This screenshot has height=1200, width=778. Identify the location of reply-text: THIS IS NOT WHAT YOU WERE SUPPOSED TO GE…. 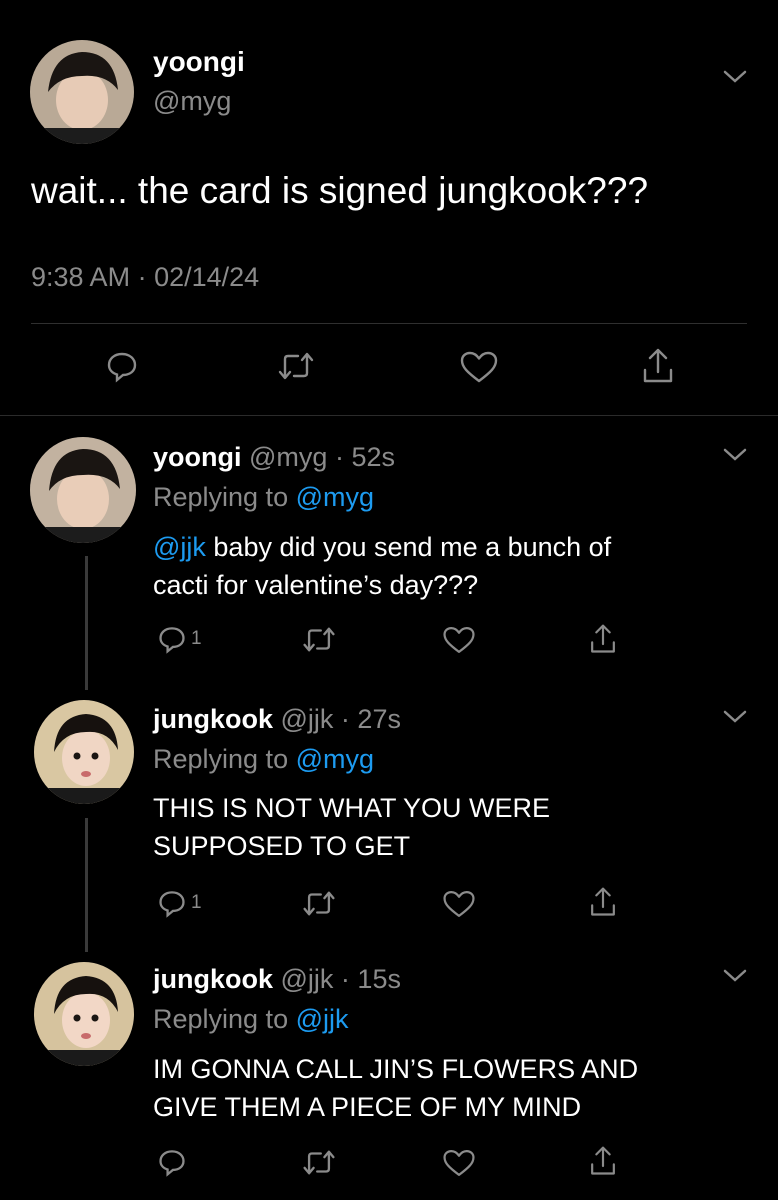
(351, 827).